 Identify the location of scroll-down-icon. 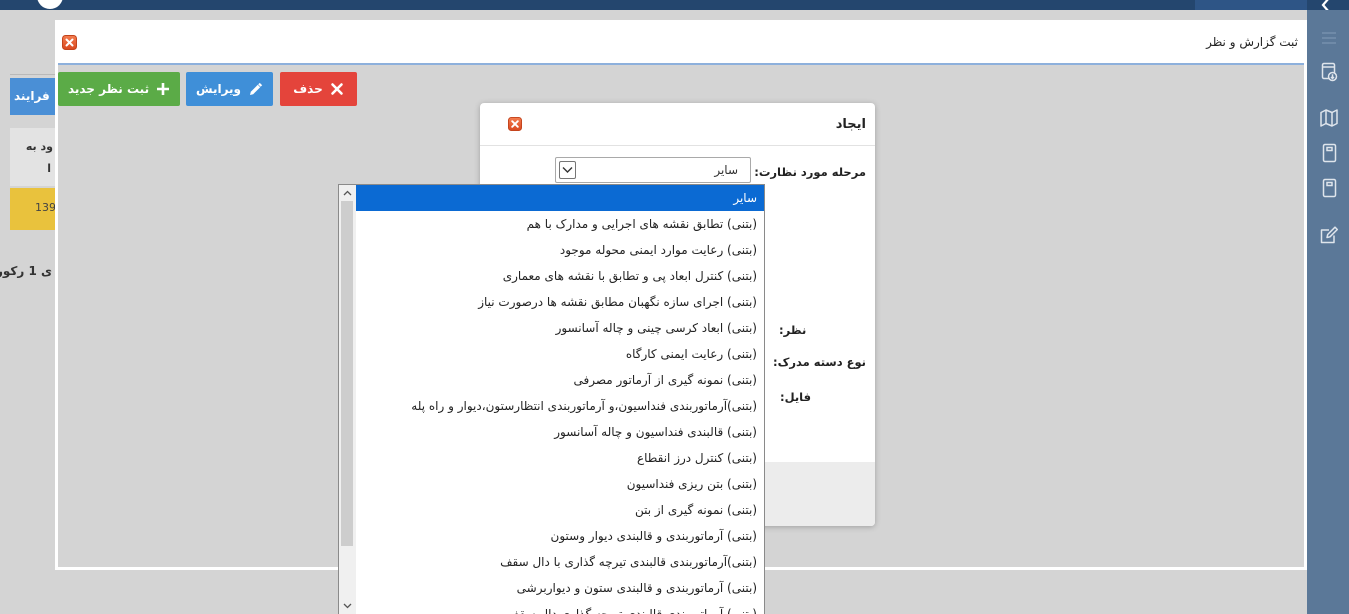
(347, 606).